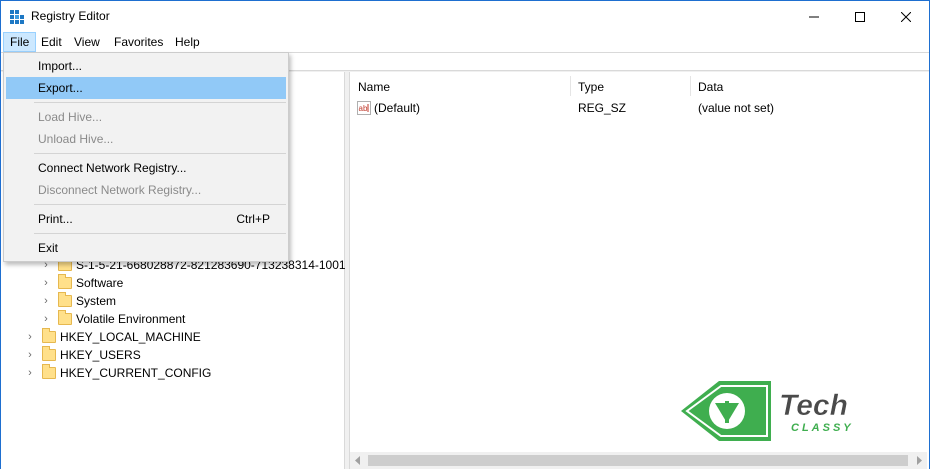  Describe the element at coordinates (136, 373) in the screenshot. I see `tree-item-label: HKEY_CURRENT_CONFIG` at that location.